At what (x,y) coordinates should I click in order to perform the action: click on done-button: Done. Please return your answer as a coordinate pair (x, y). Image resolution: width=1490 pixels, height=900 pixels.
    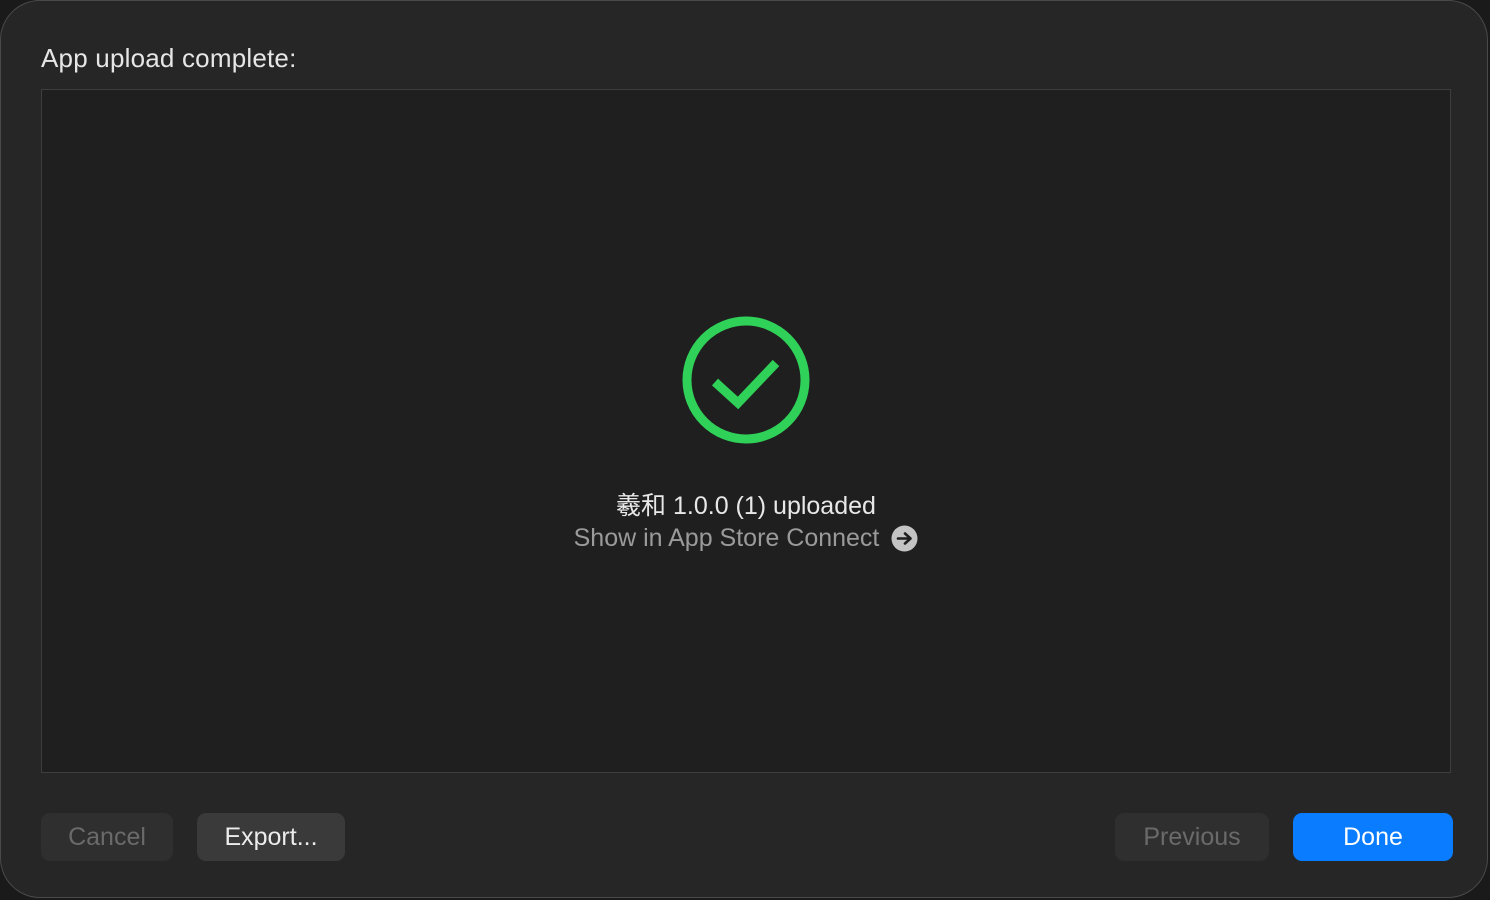
    Looking at the image, I should click on (1373, 837).